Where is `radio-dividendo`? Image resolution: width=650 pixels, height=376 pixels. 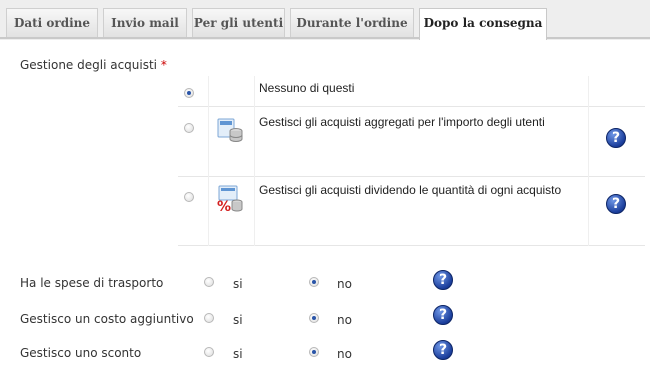 radio-dividendo is located at coordinates (189, 197).